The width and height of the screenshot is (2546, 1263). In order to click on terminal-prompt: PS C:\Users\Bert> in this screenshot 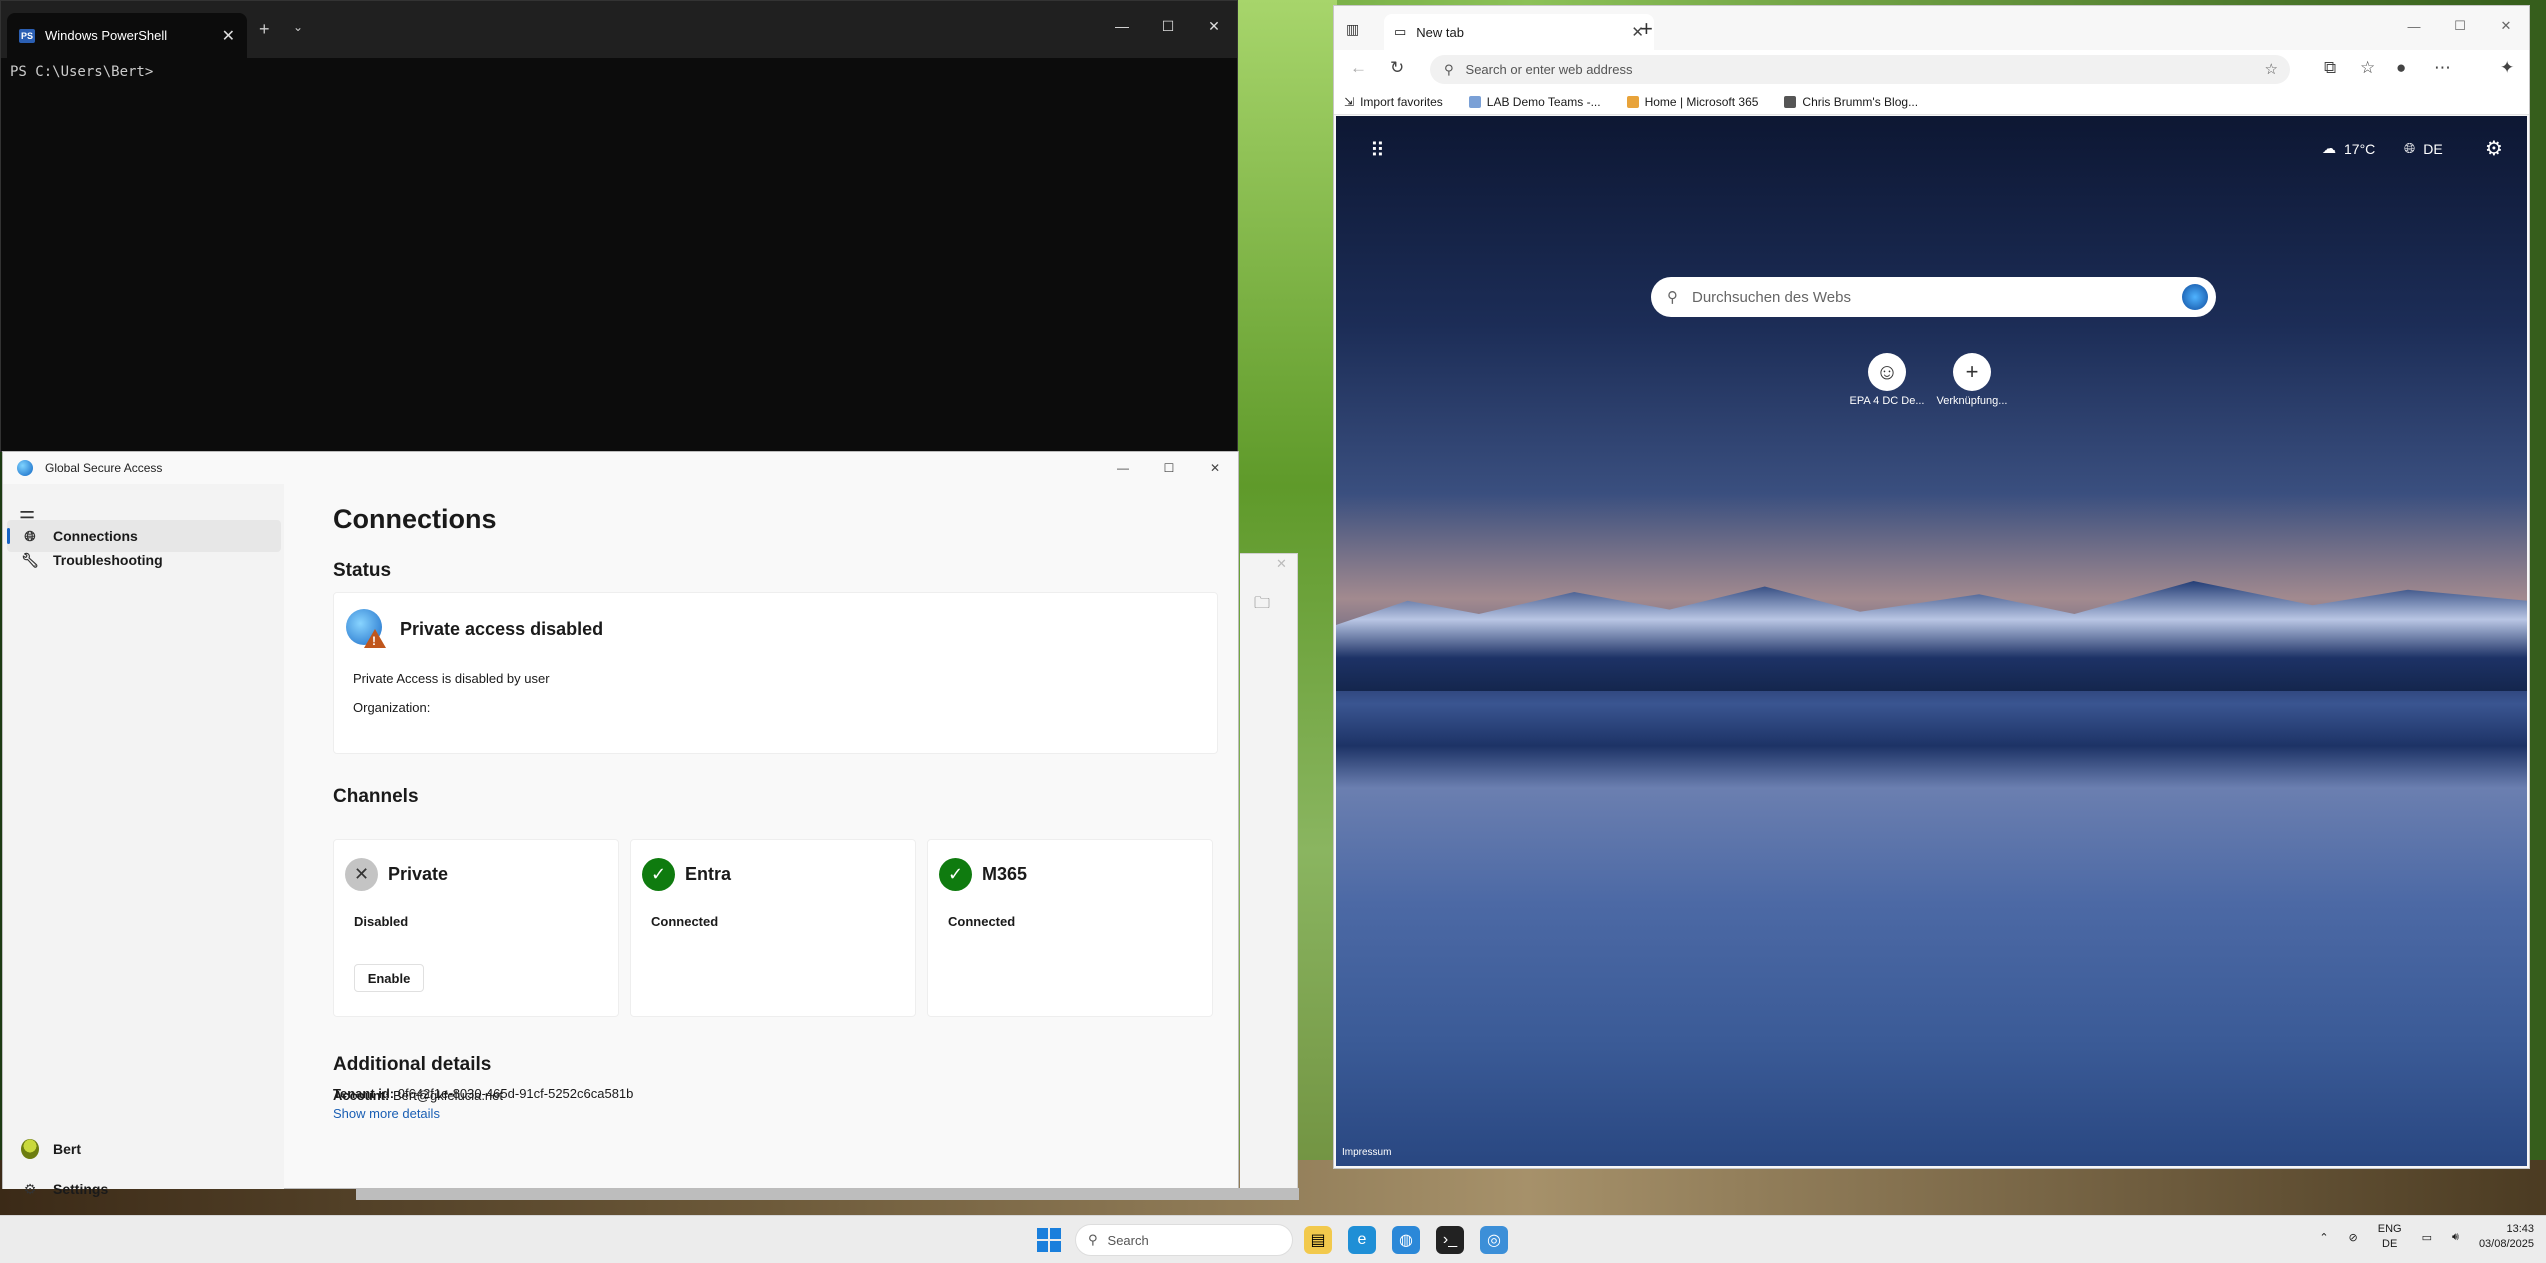, I will do `click(82, 72)`.